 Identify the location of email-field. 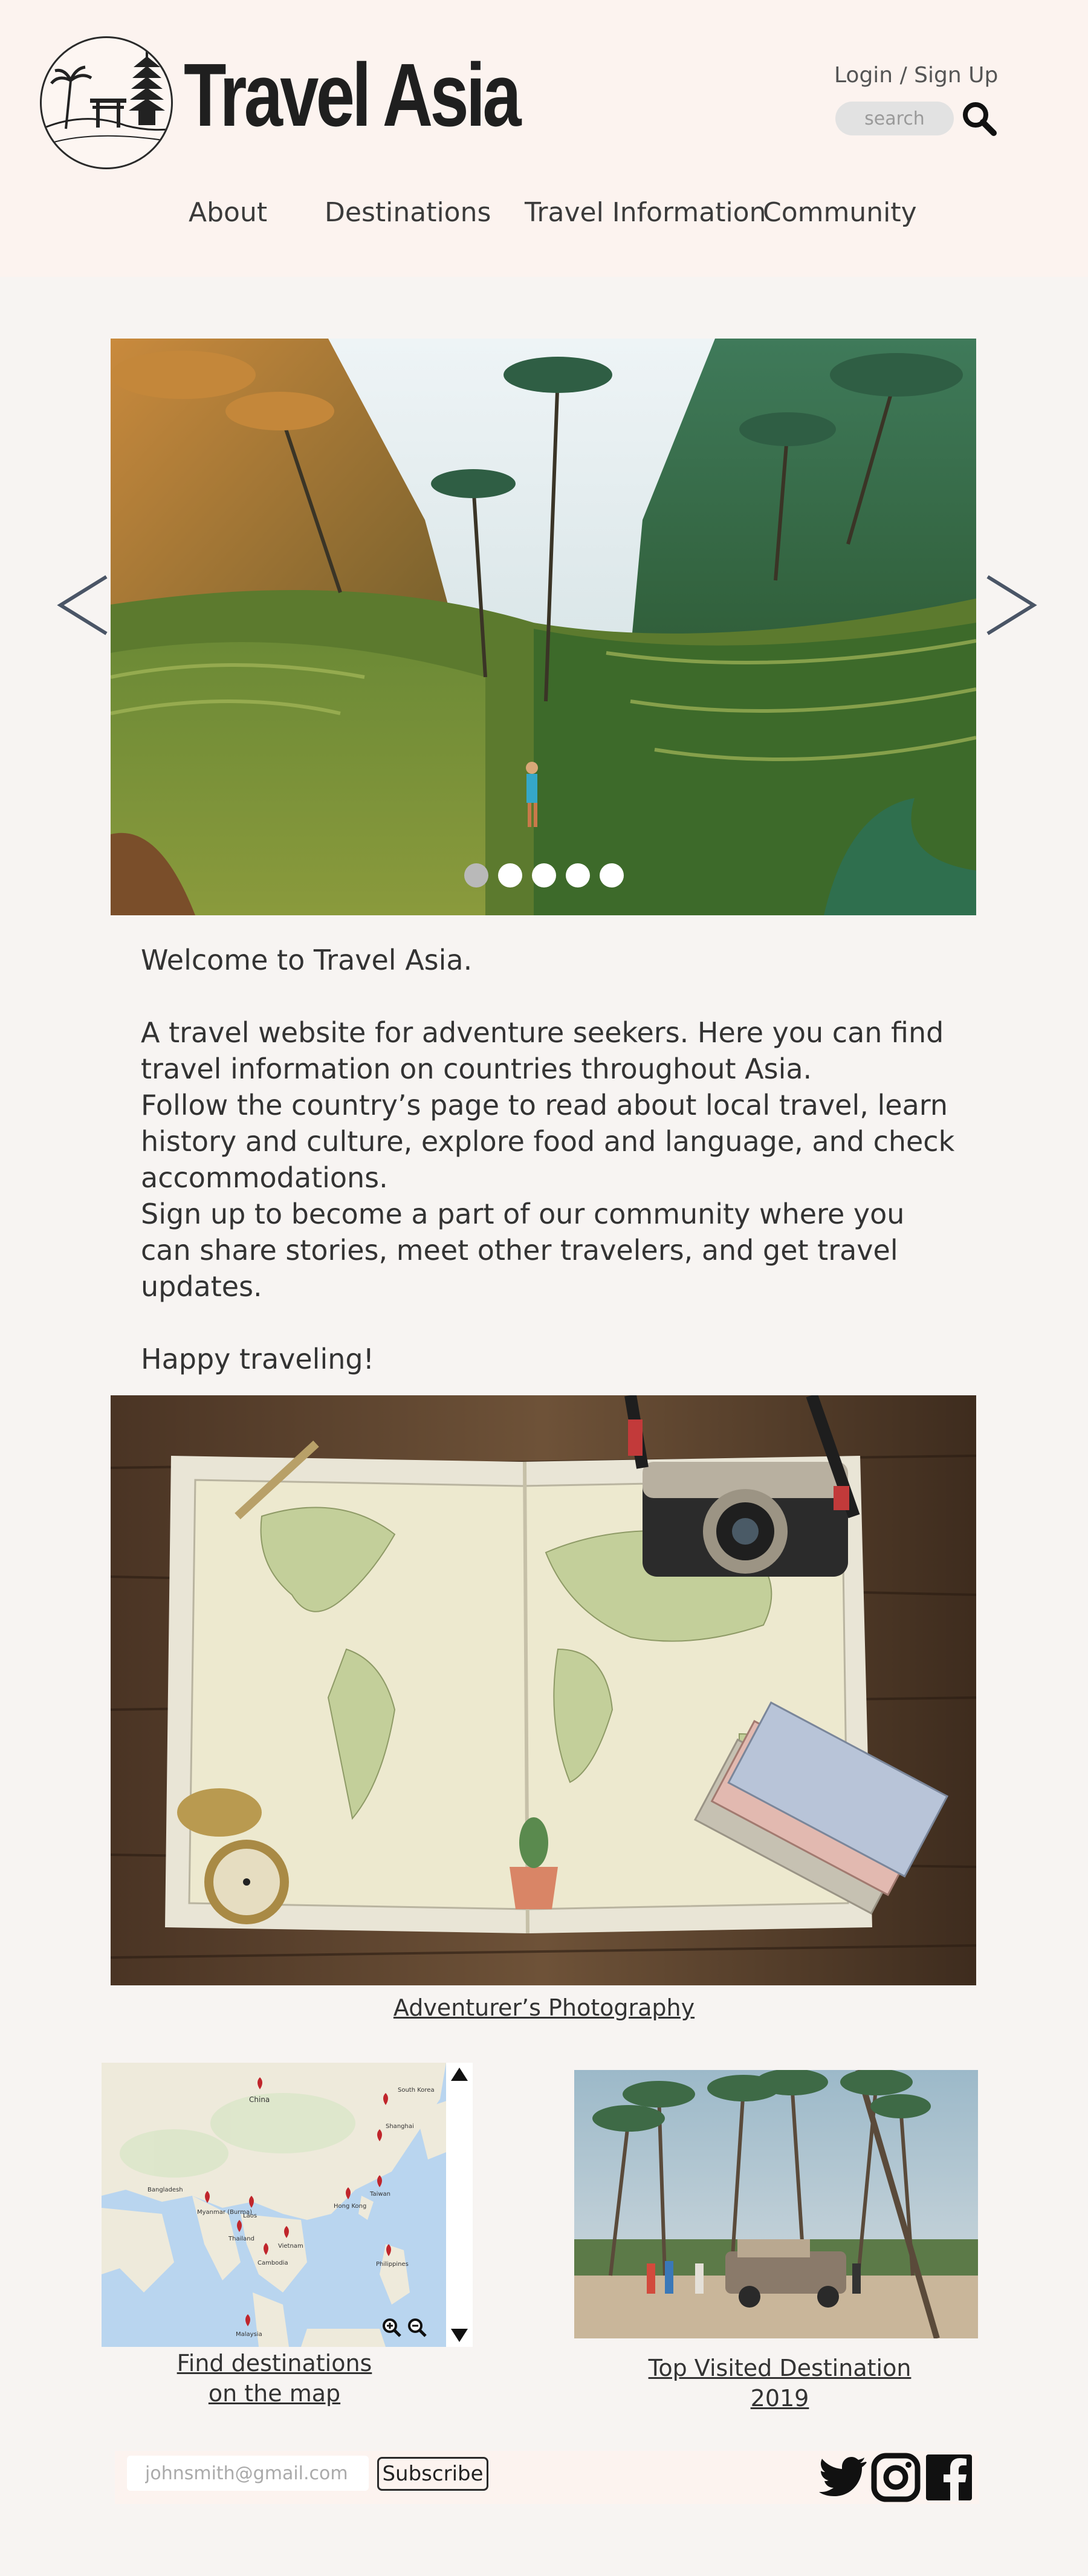
(248, 2474).